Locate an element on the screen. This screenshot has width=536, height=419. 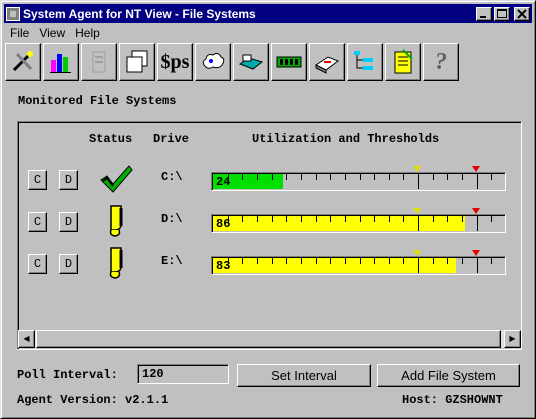
horizontal-scrollbar: ◀ ▶ is located at coordinates (269, 339).